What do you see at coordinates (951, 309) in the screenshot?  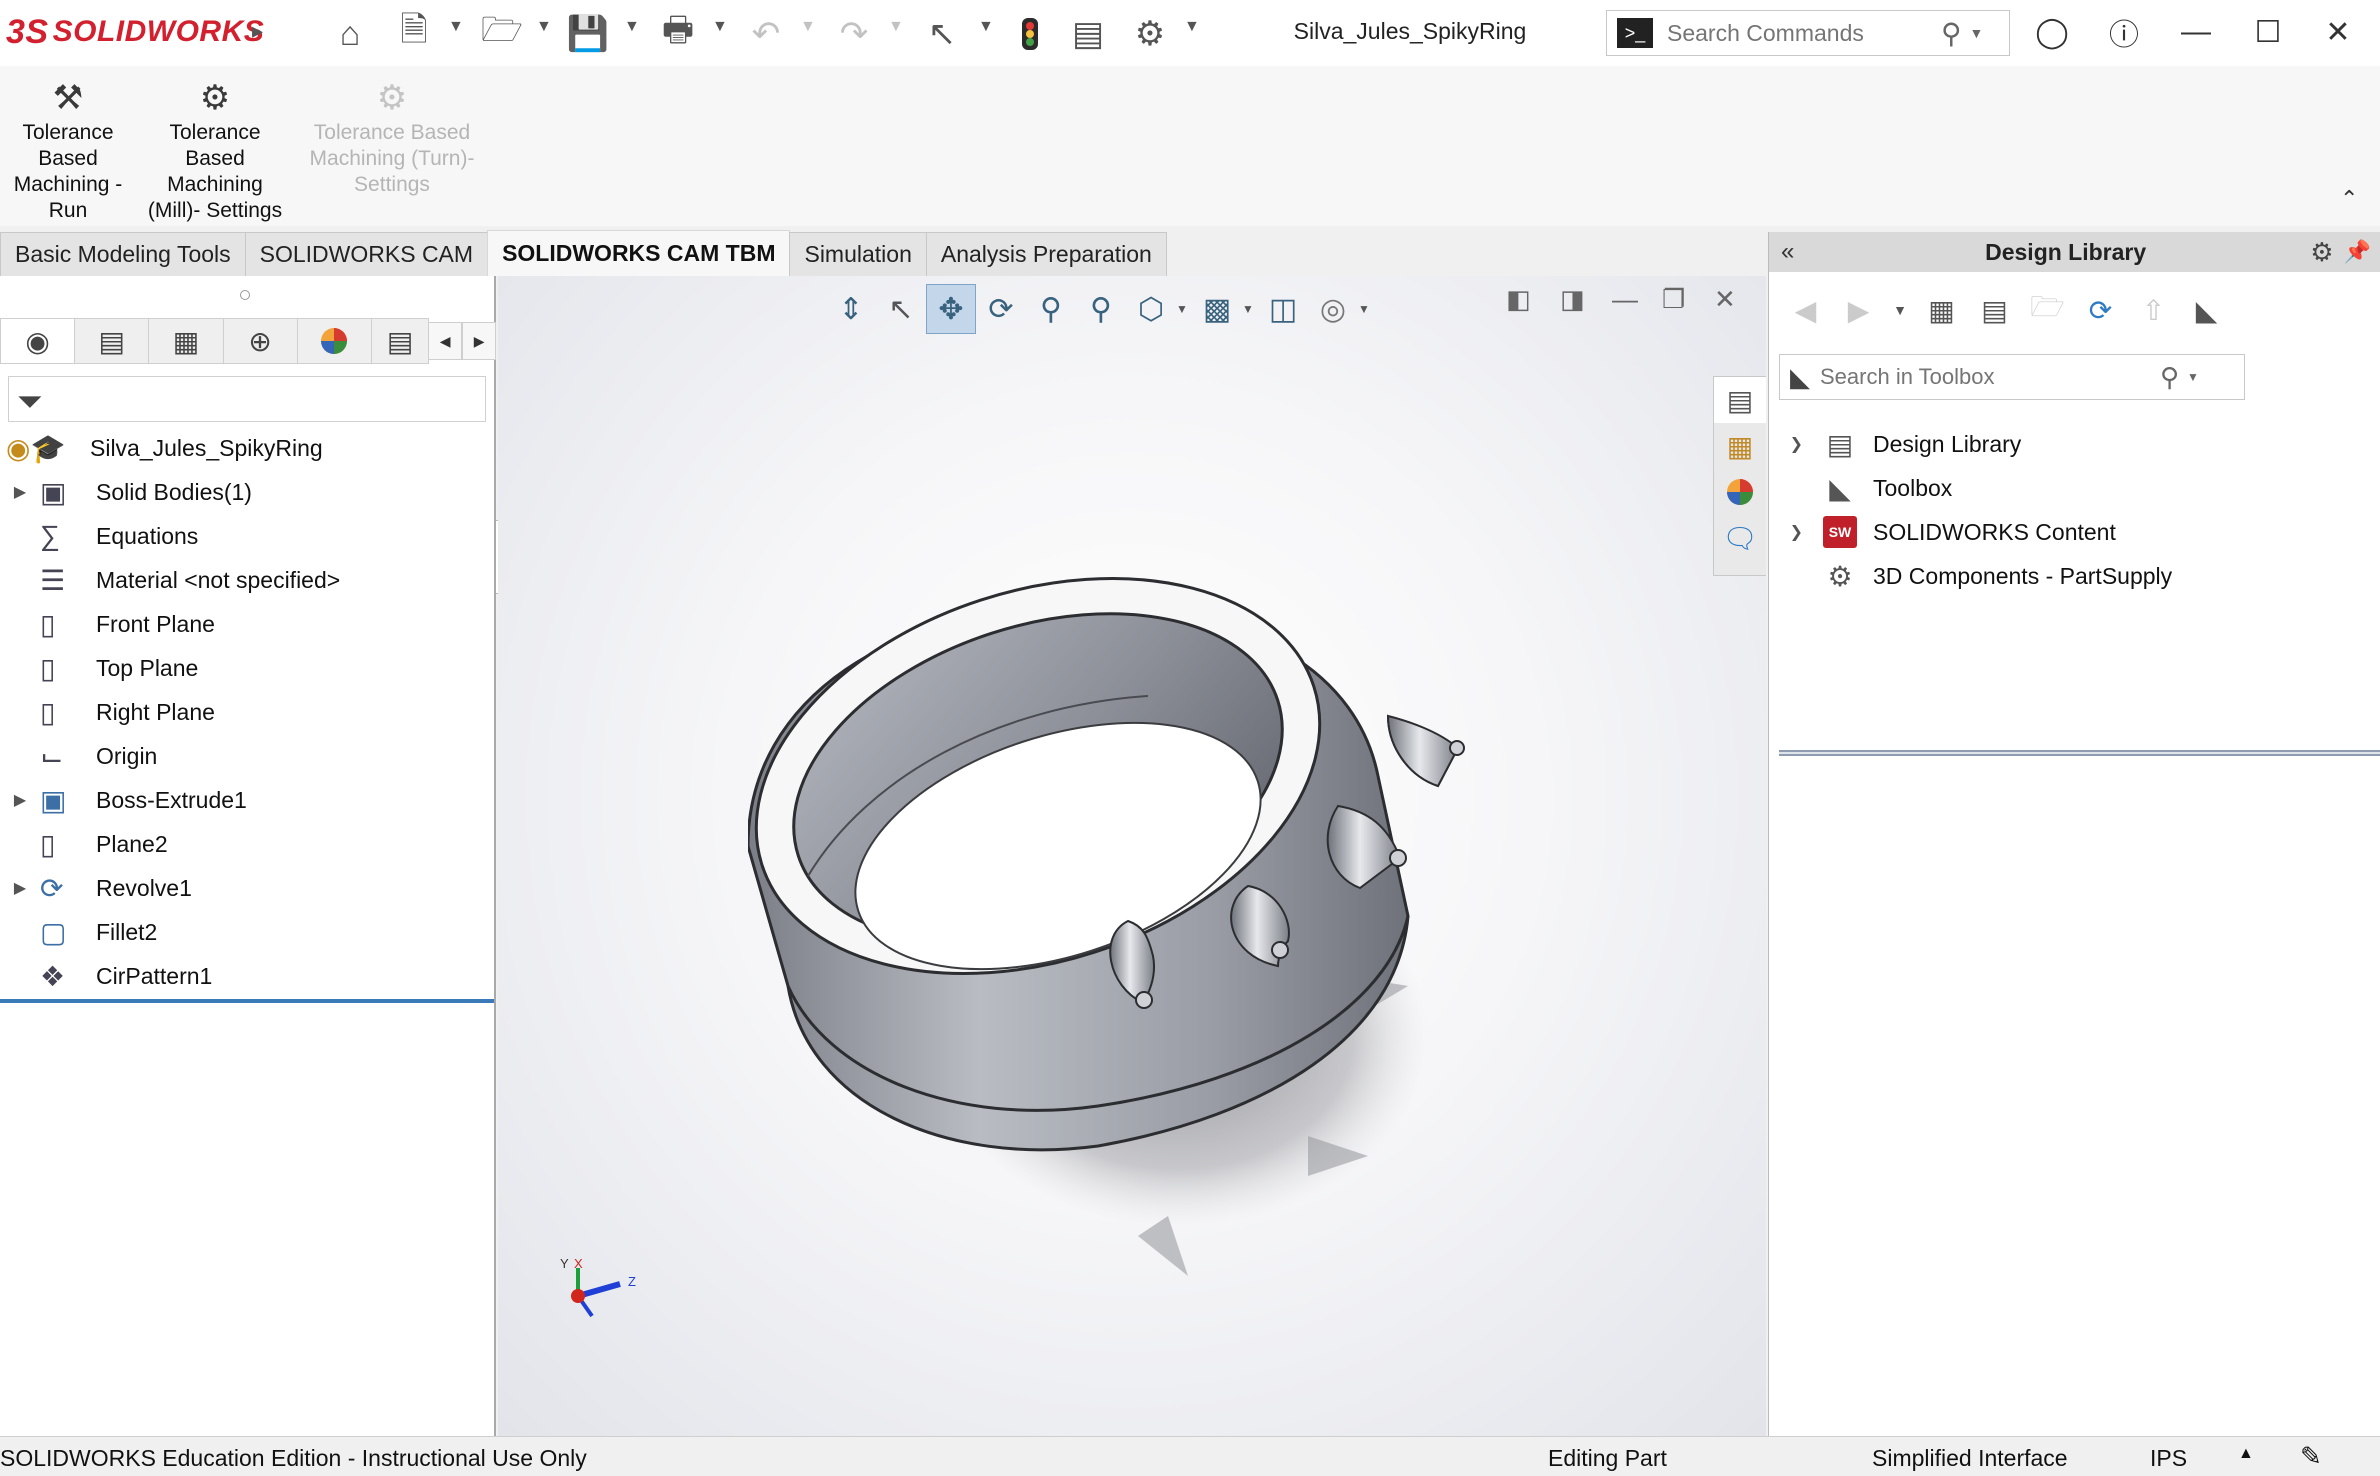 I see `pan-icon: ✥` at bounding box center [951, 309].